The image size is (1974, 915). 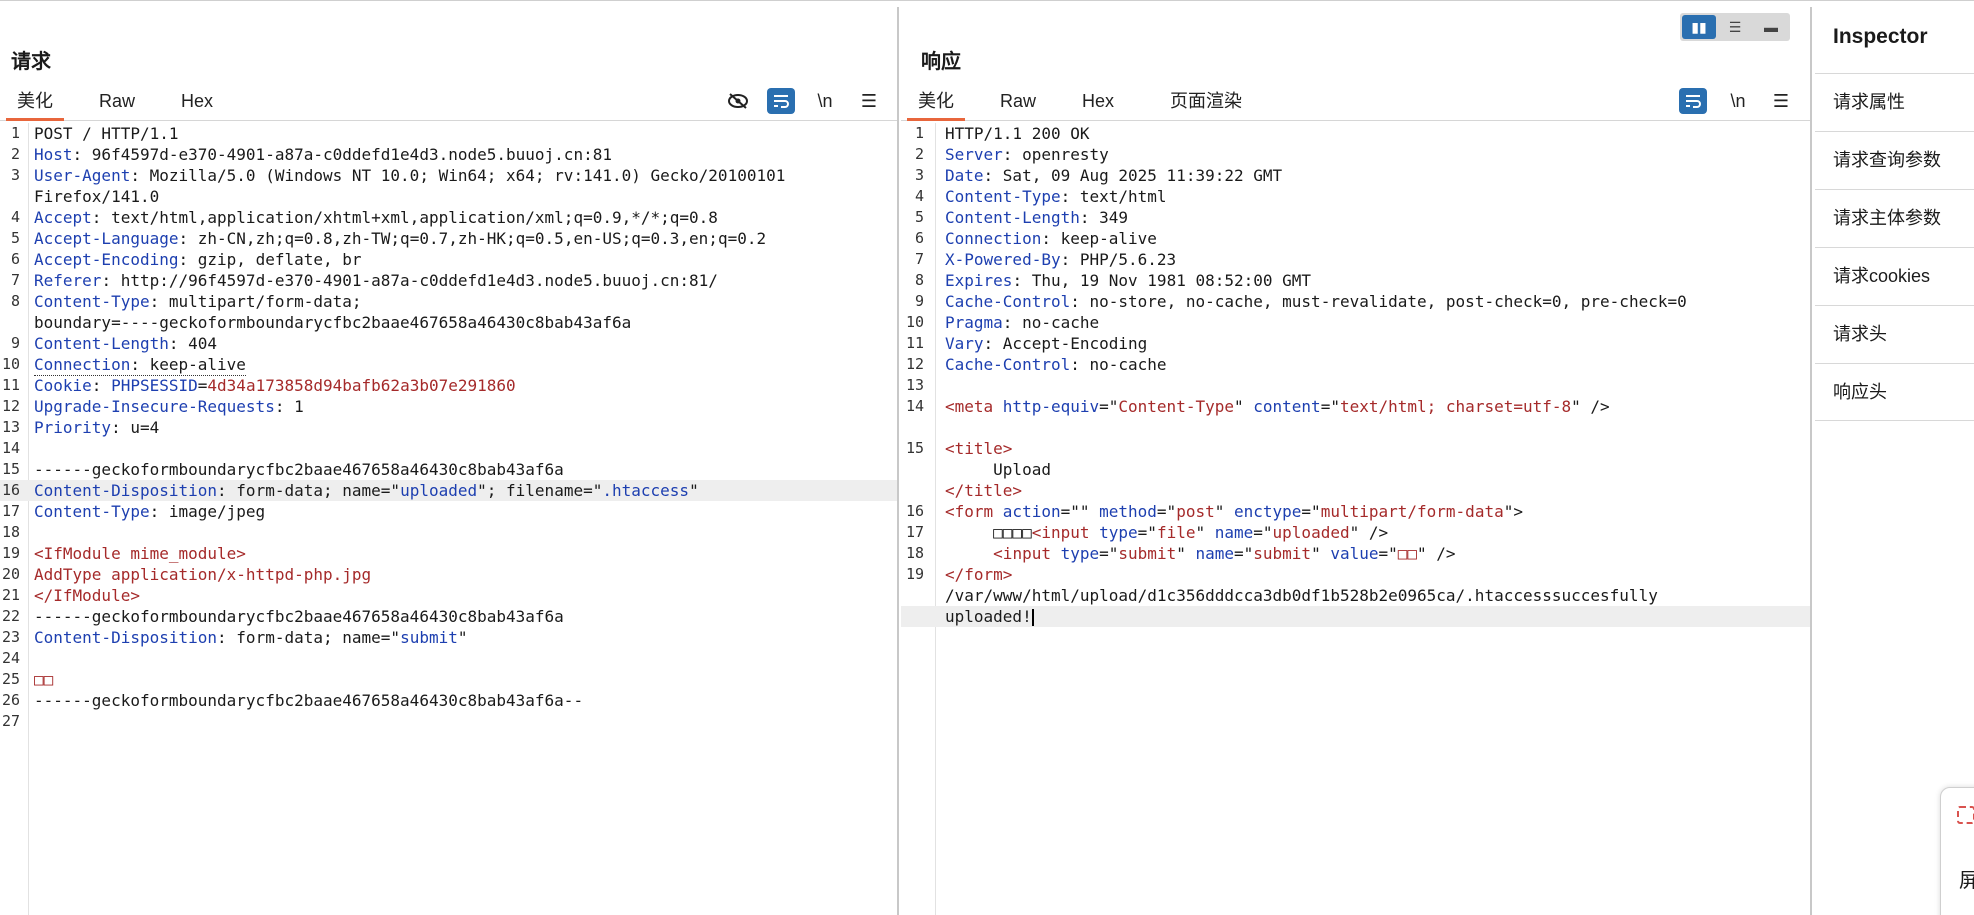 What do you see at coordinates (1355, 238) in the screenshot?
I see `response-line: 6 Connection: keep-alive` at bounding box center [1355, 238].